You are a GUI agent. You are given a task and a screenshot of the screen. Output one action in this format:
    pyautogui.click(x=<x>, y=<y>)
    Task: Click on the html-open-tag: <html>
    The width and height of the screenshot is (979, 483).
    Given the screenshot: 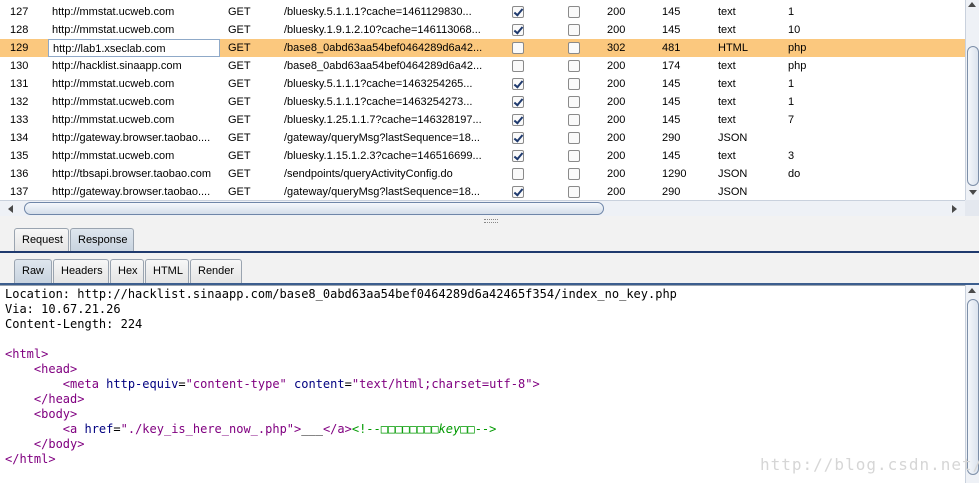 What is the action you would take?
    pyautogui.click(x=27, y=354)
    